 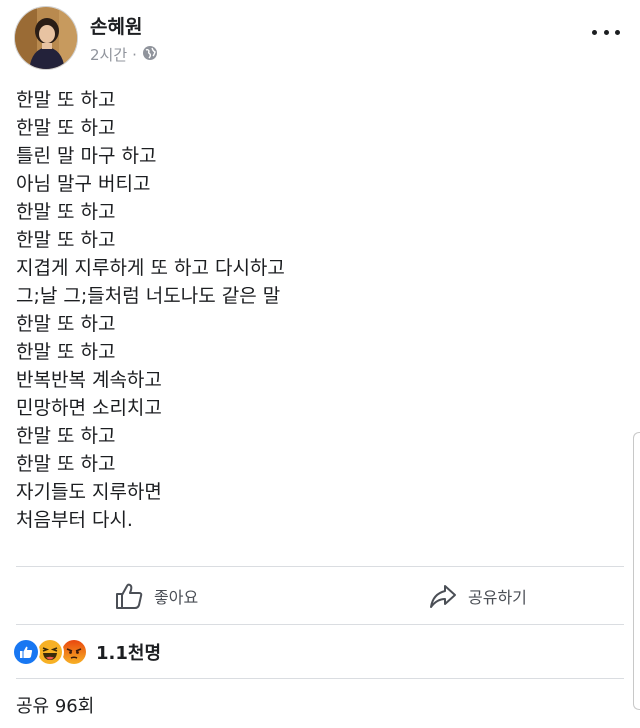 What do you see at coordinates (83, 184) in the screenshot?
I see `post-text-line: 아님 말구 버티고` at bounding box center [83, 184].